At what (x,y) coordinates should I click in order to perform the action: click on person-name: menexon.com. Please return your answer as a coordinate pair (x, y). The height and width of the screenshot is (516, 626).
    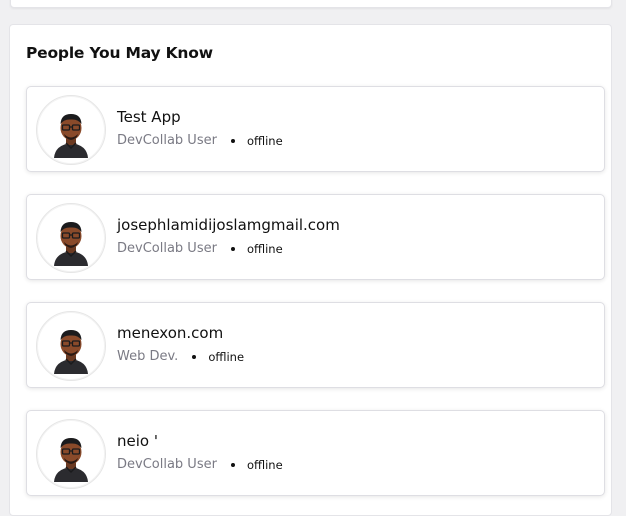
    Looking at the image, I should click on (170, 333).